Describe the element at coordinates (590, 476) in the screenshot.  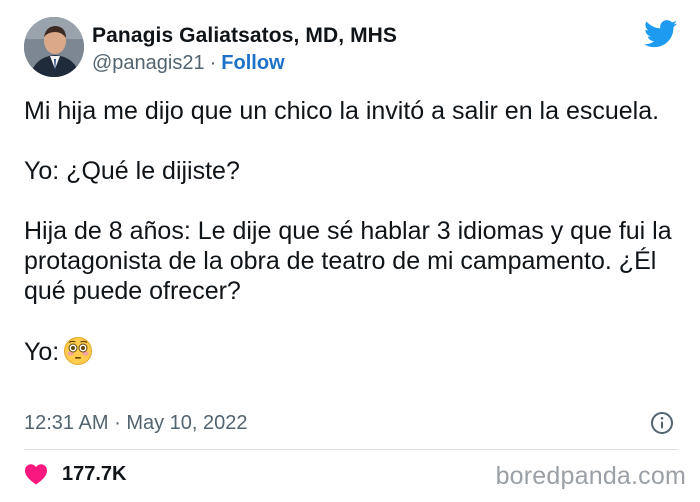
I see `watermark: boredpanda.com` at that location.